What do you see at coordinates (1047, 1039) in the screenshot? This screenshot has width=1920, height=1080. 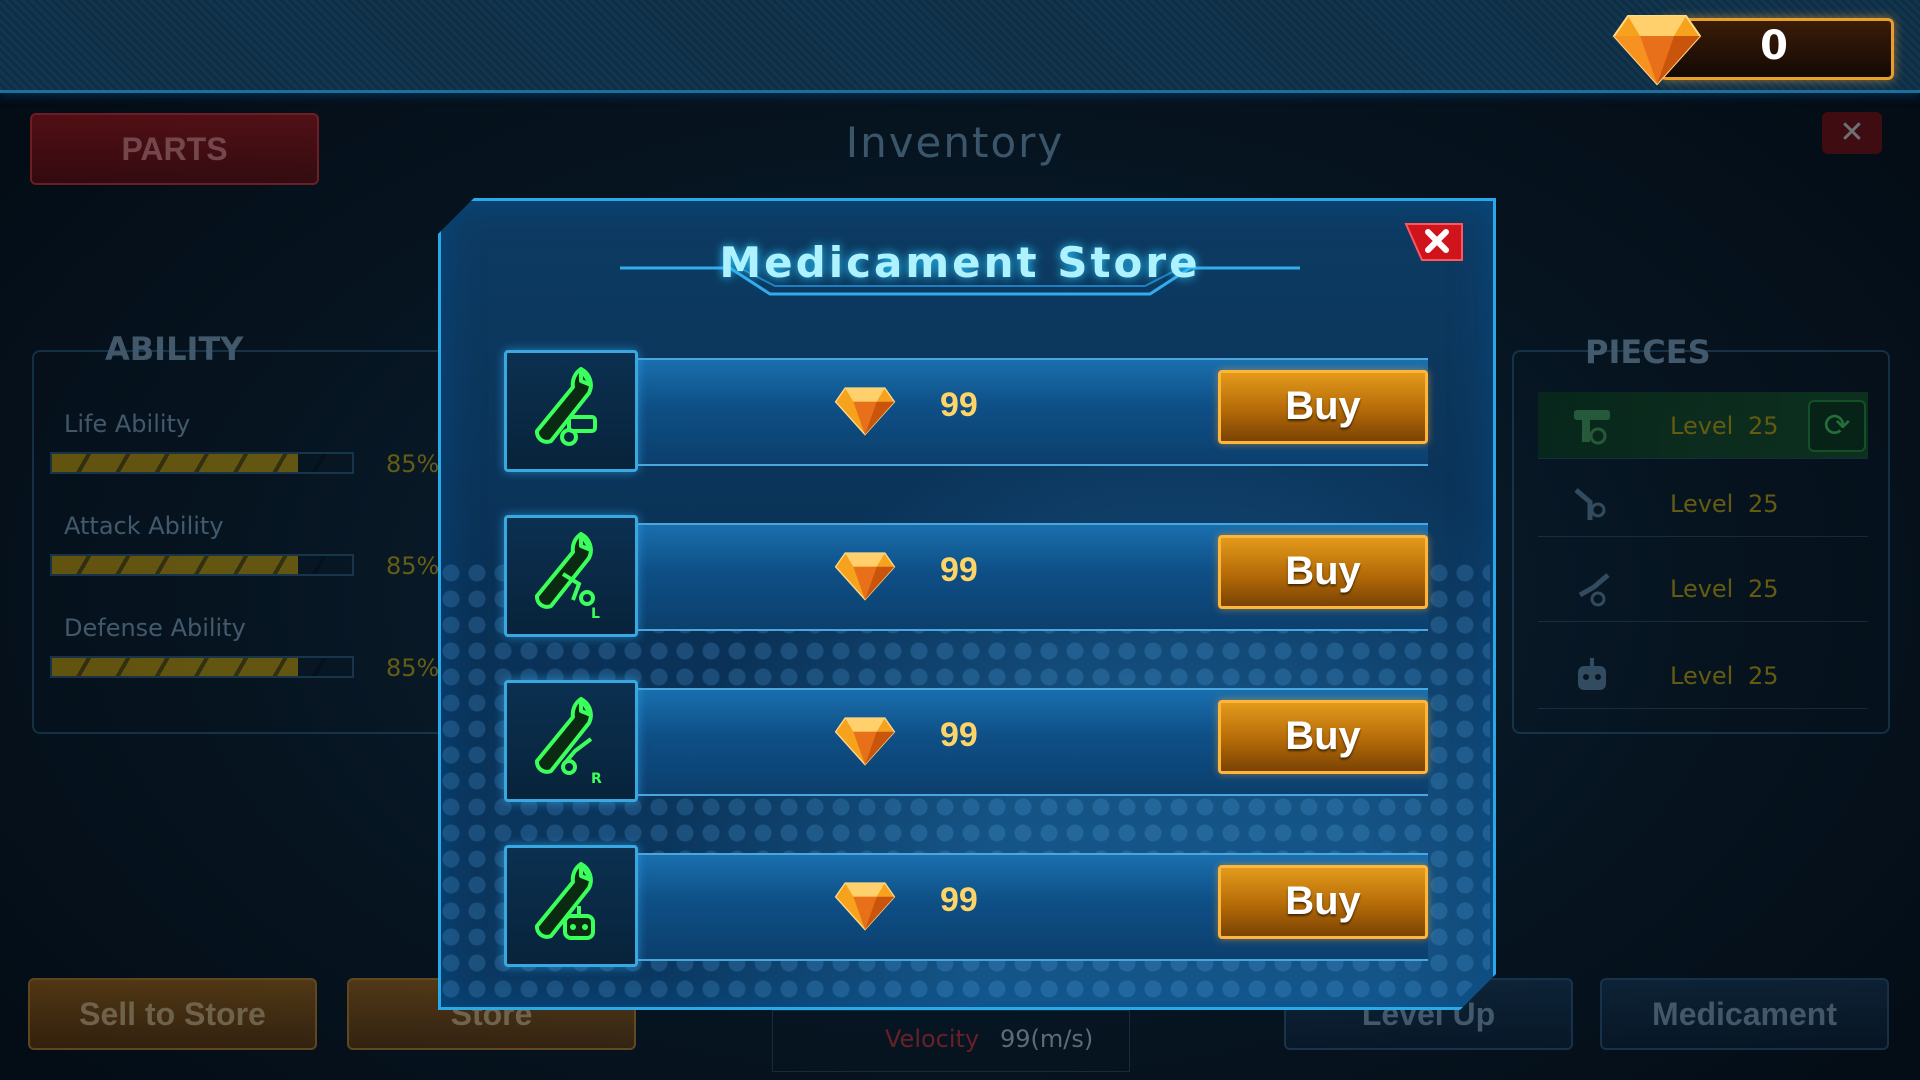 I see `velocity-value: 99(m/s)` at bounding box center [1047, 1039].